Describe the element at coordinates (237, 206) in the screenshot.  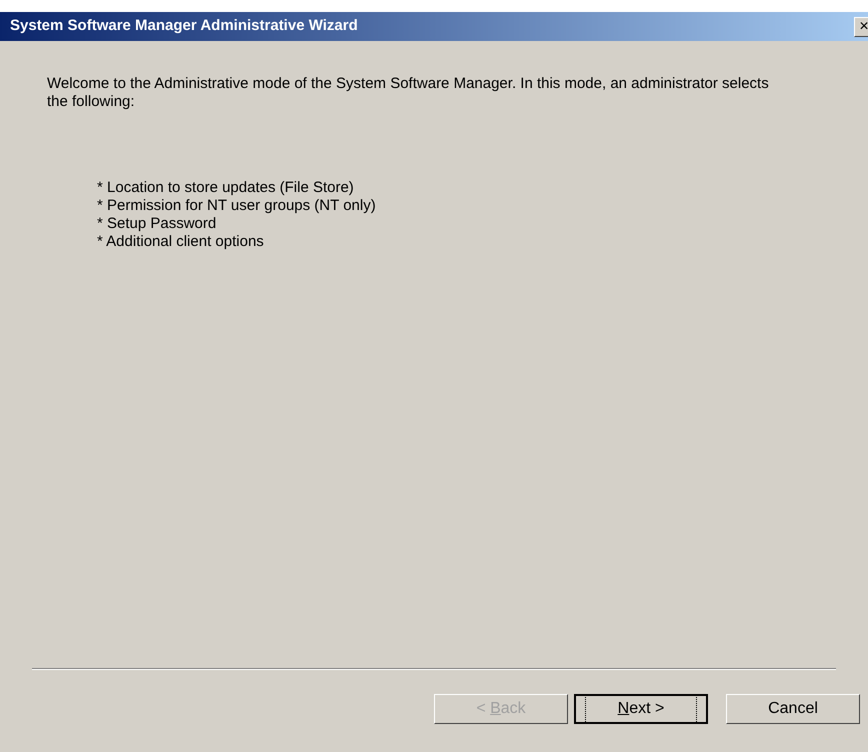
I see `list-item: * Permission for NT user groups (NT only)` at that location.